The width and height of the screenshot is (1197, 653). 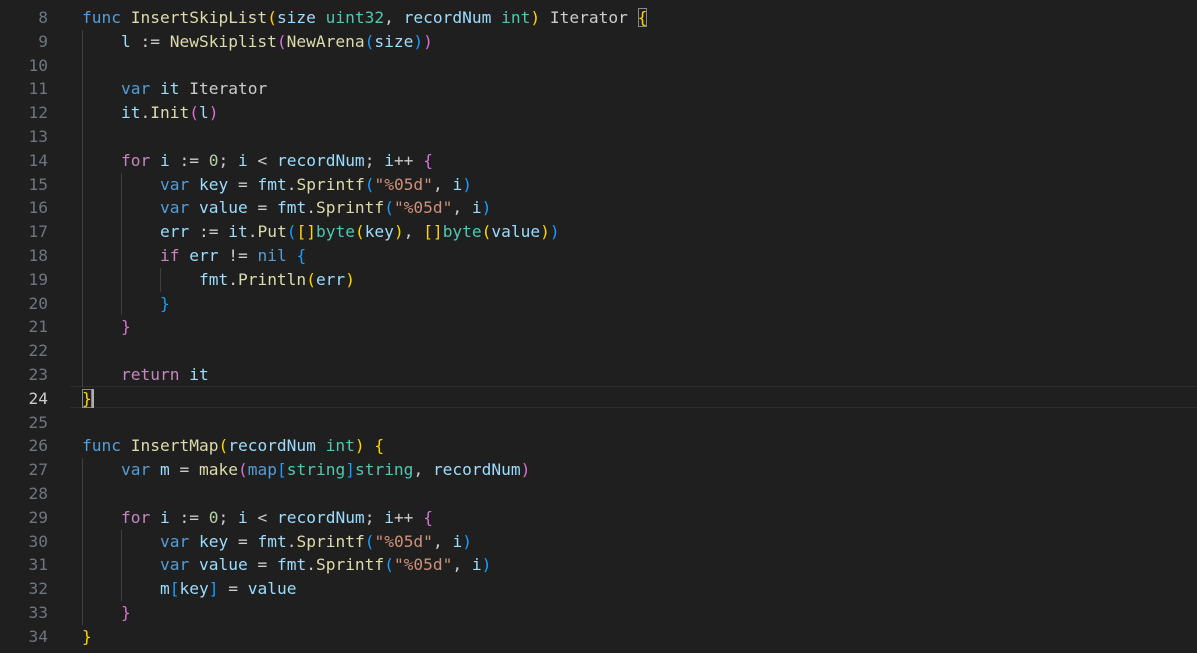 I want to click on code-token: i, so click(x=457, y=184).